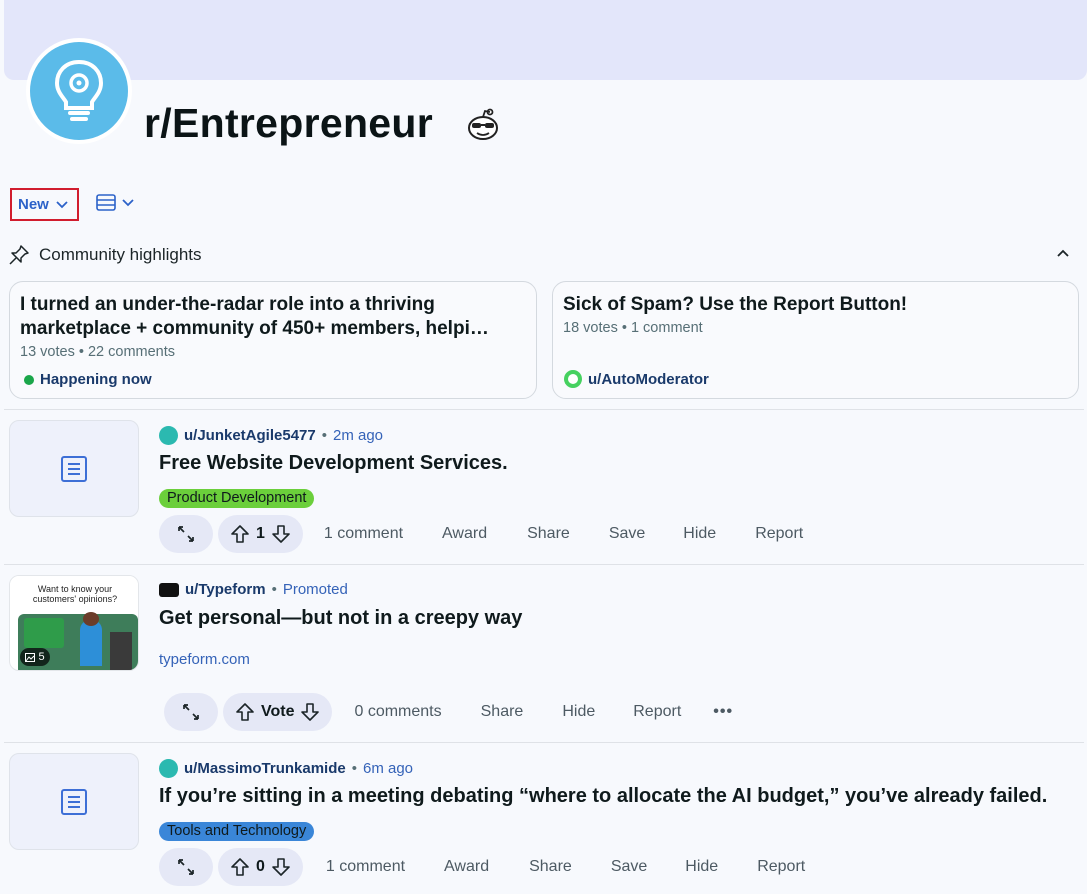  I want to click on community-highlights-header: Community highlights, so click(105, 255).